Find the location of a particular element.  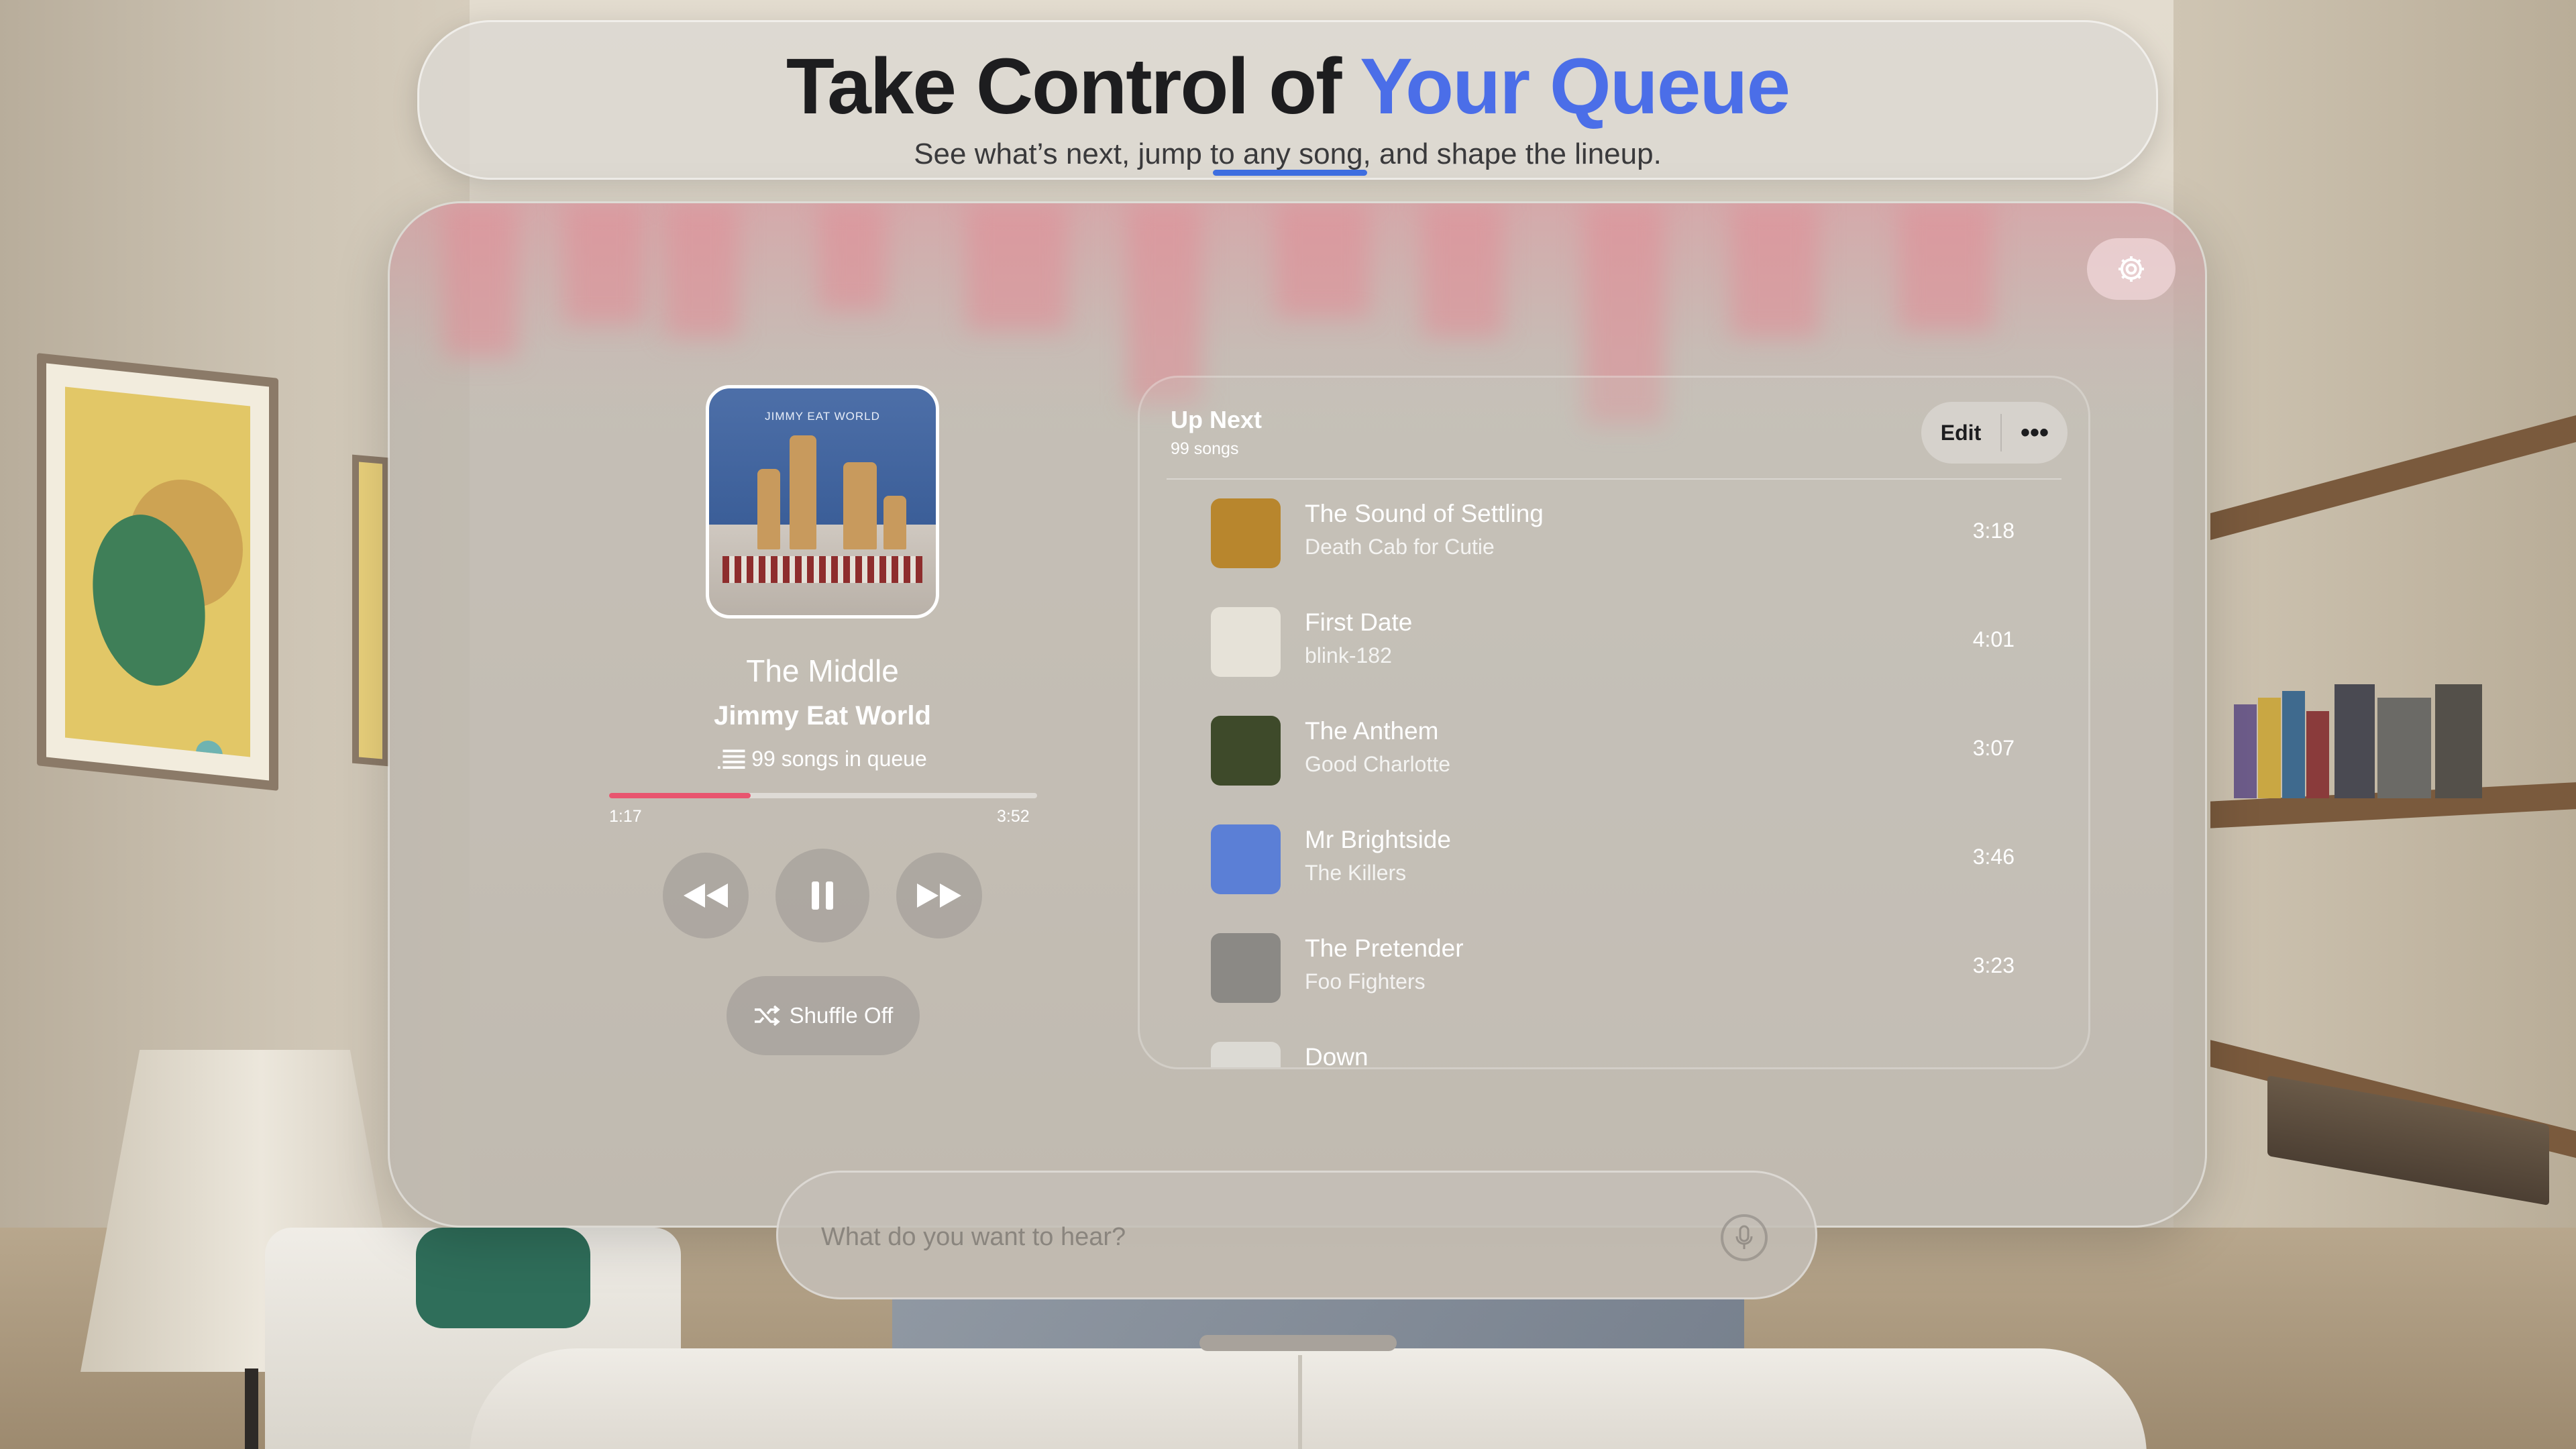

song-title: Mr Brightside is located at coordinates (1378, 839).